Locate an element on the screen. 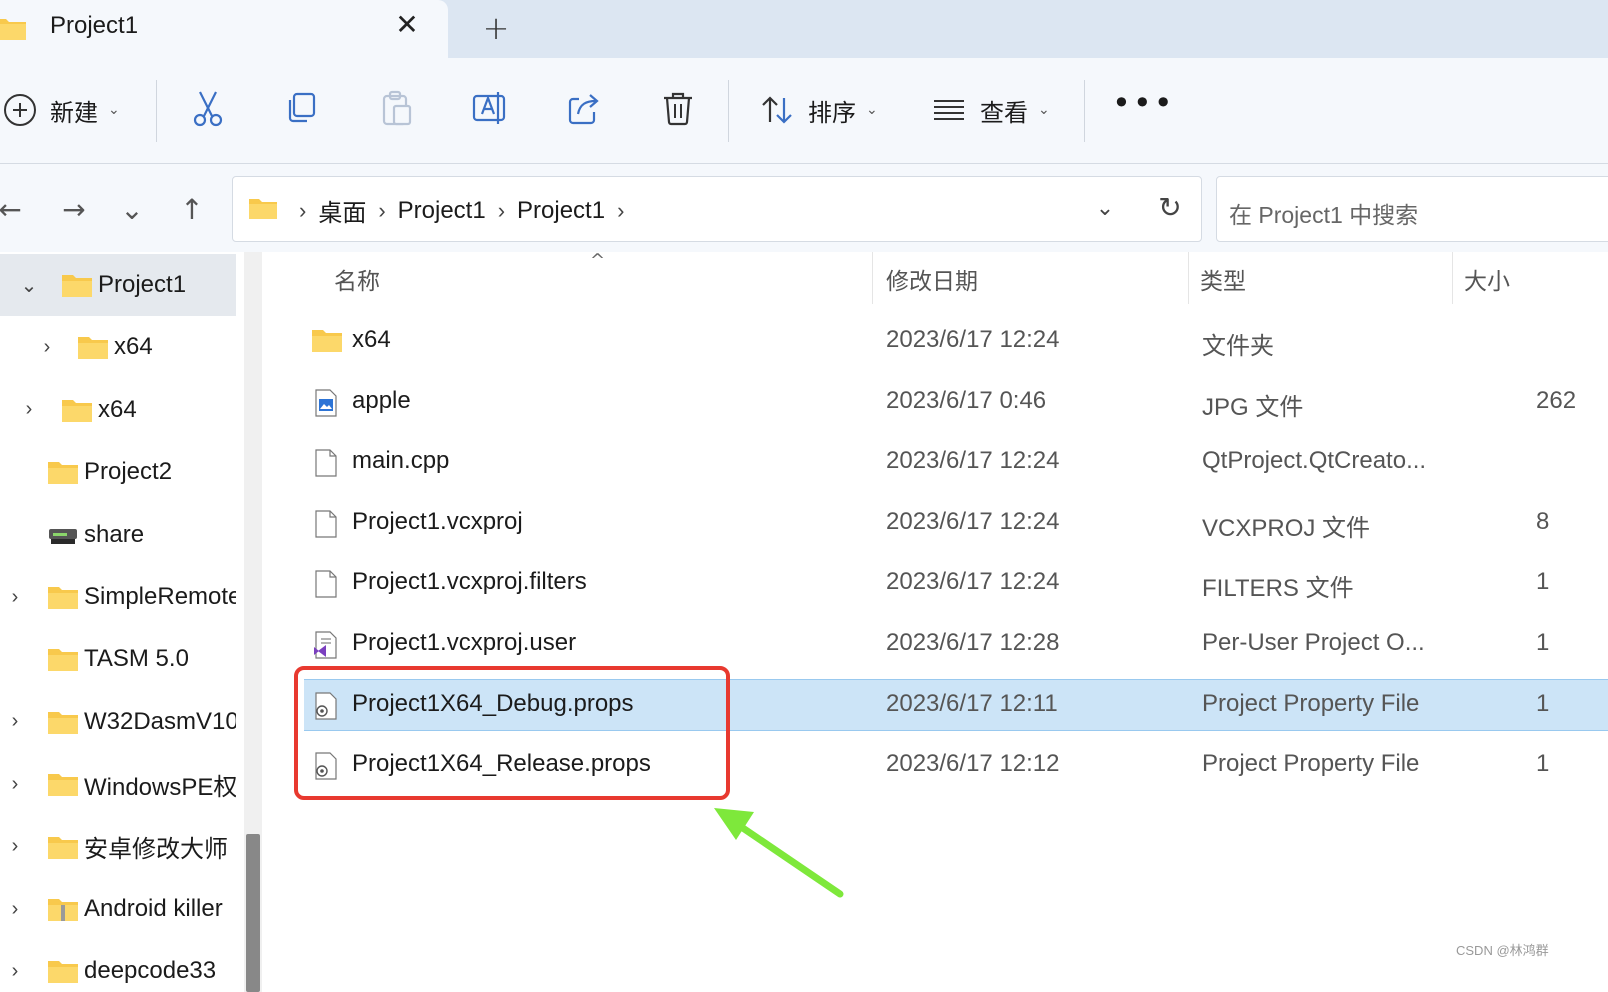  sidebar-item: › W32DasmV10 is located at coordinates (118, 722).